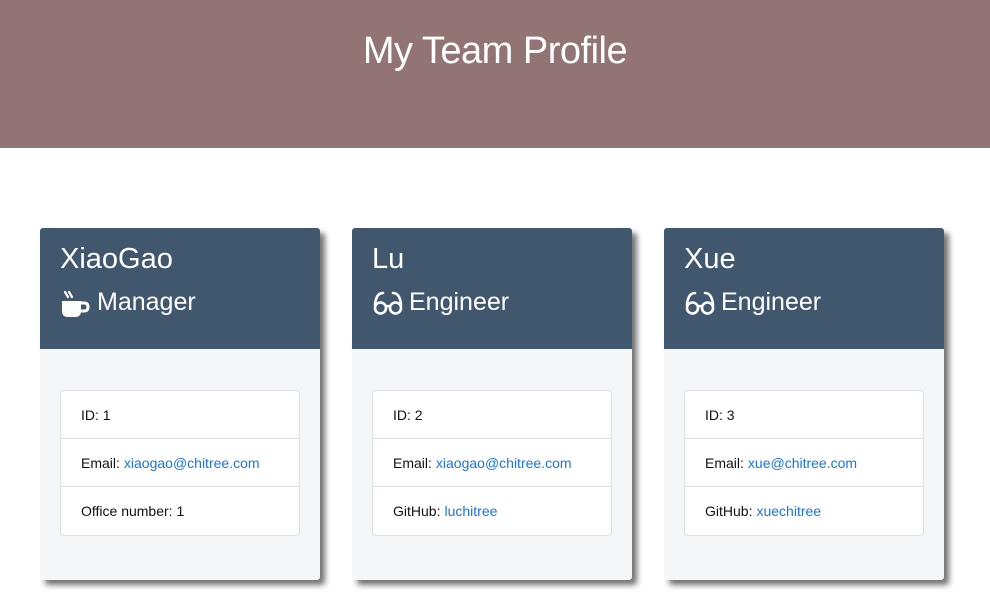 The image size is (990, 605). I want to click on mug-hot-icon, so click(75, 303).